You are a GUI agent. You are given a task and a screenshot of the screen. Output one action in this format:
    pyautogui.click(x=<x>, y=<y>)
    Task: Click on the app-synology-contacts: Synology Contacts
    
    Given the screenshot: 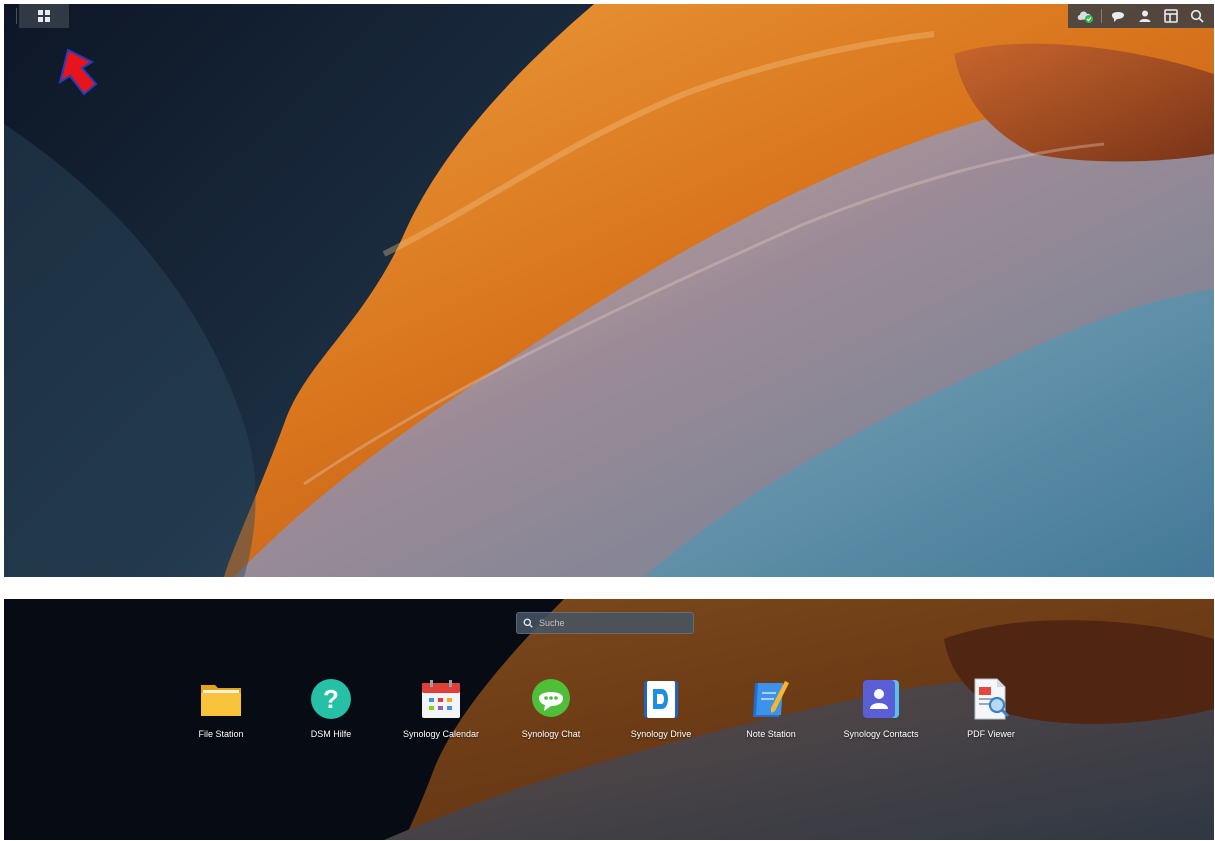 What is the action you would take?
    pyautogui.click(x=881, y=708)
    